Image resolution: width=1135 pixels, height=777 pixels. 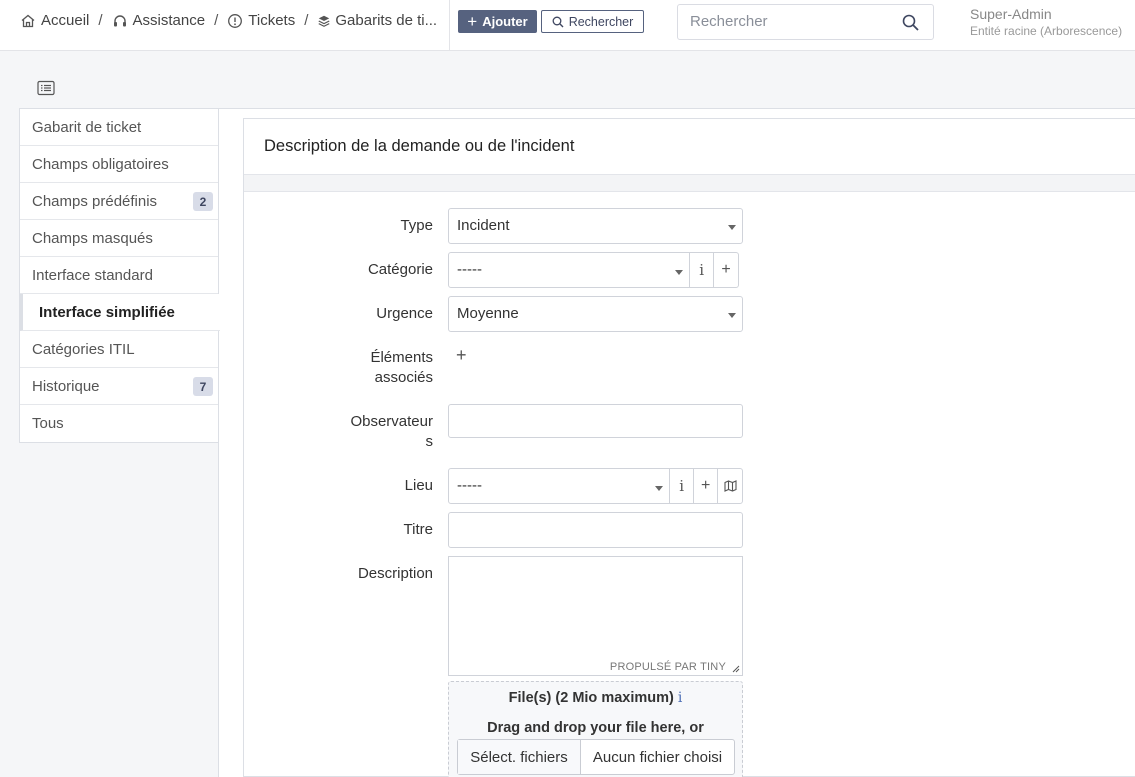 I want to click on list-icon, so click(x=46, y=88).